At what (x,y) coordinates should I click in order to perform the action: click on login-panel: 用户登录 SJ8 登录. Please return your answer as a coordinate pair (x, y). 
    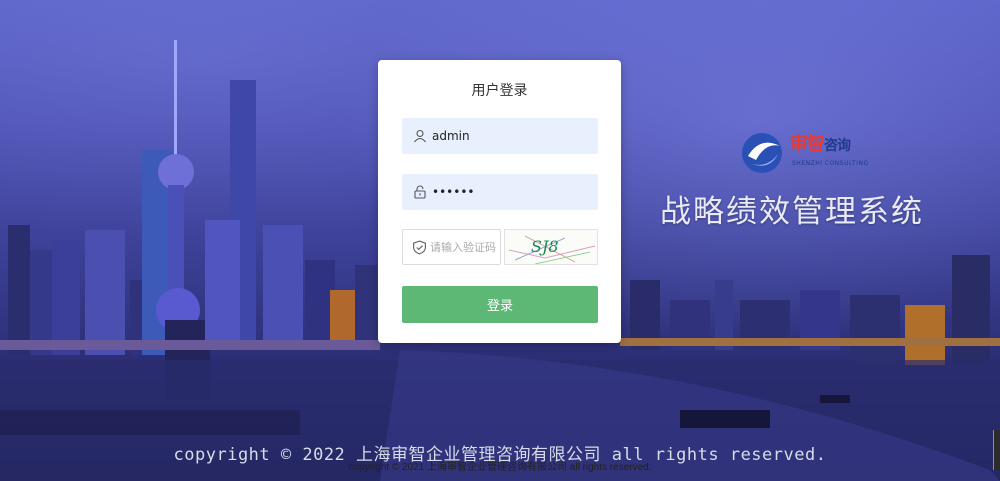
    Looking at the image, I should click on (499, 201).